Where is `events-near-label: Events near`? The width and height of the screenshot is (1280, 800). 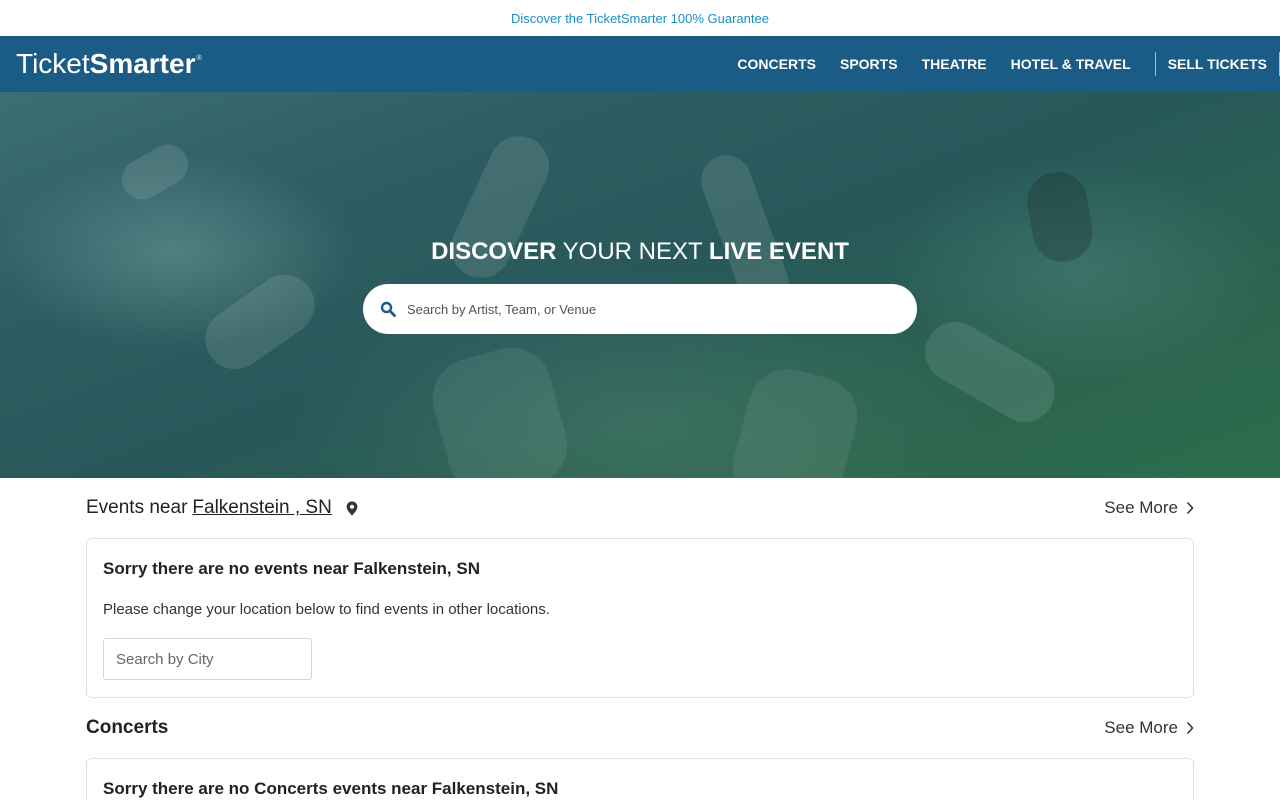 events-near-label: Events near is located at coordinates (137, 507).